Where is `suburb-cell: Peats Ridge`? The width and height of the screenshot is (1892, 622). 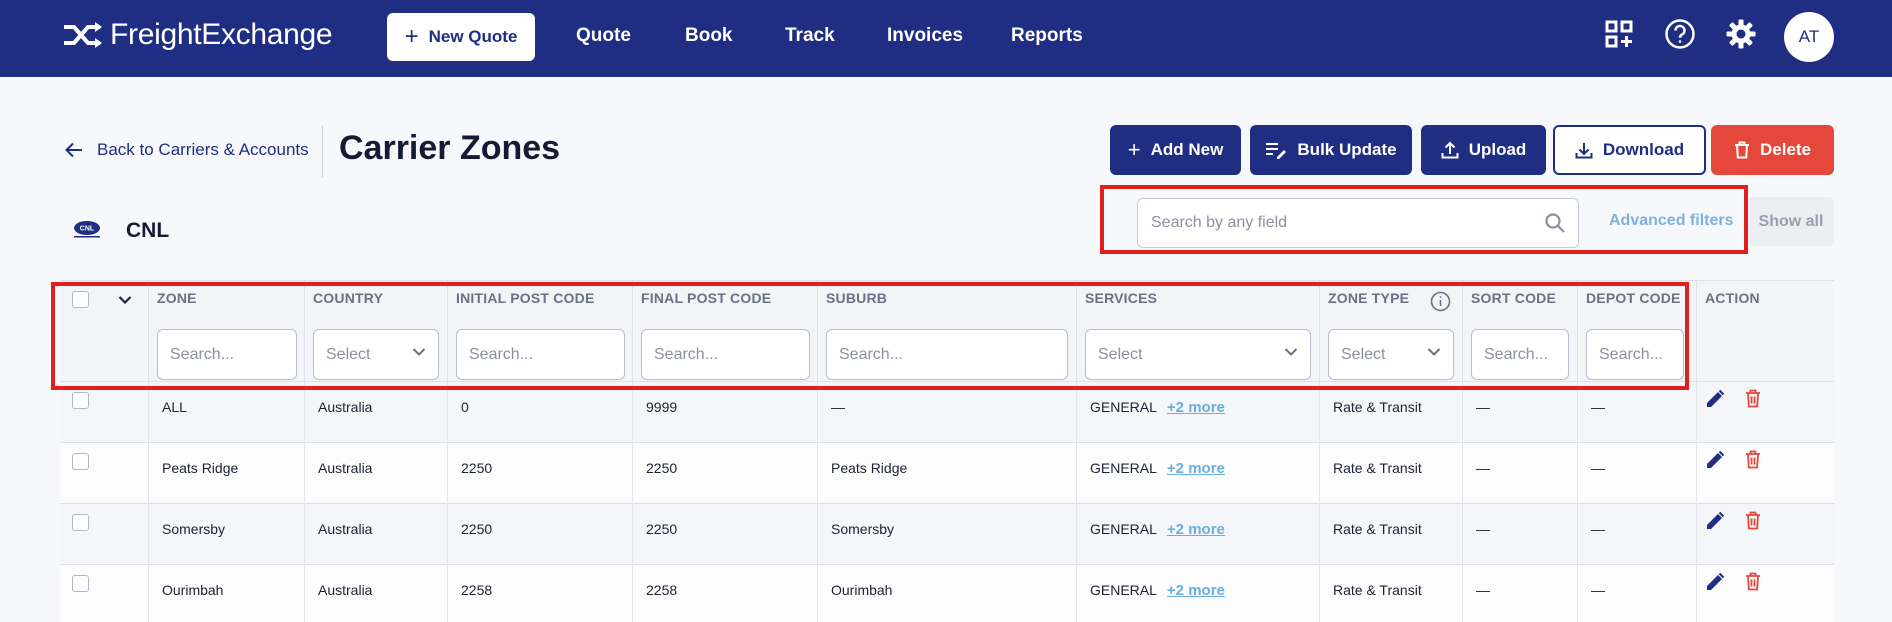
suburb-cell: Peats Ridge is located at coordinates (946, 473).